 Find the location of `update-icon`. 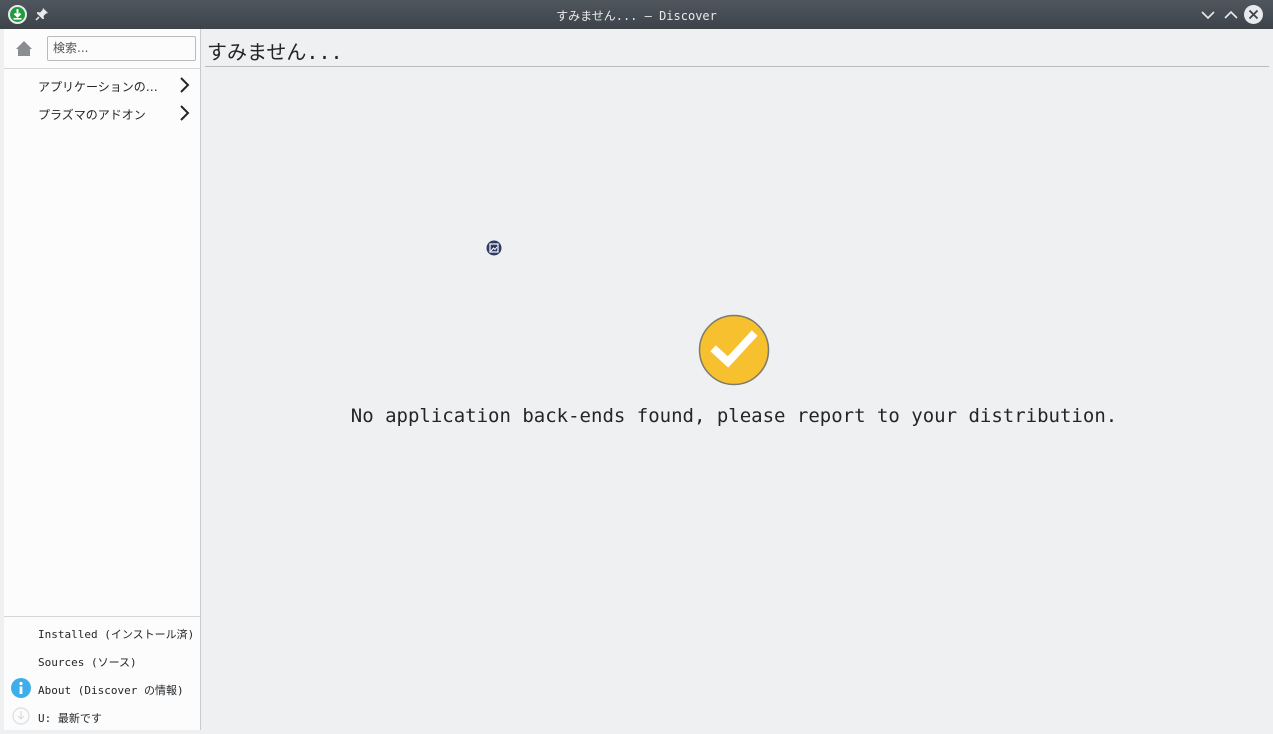

update-icon is located at coordinates (21, 716).